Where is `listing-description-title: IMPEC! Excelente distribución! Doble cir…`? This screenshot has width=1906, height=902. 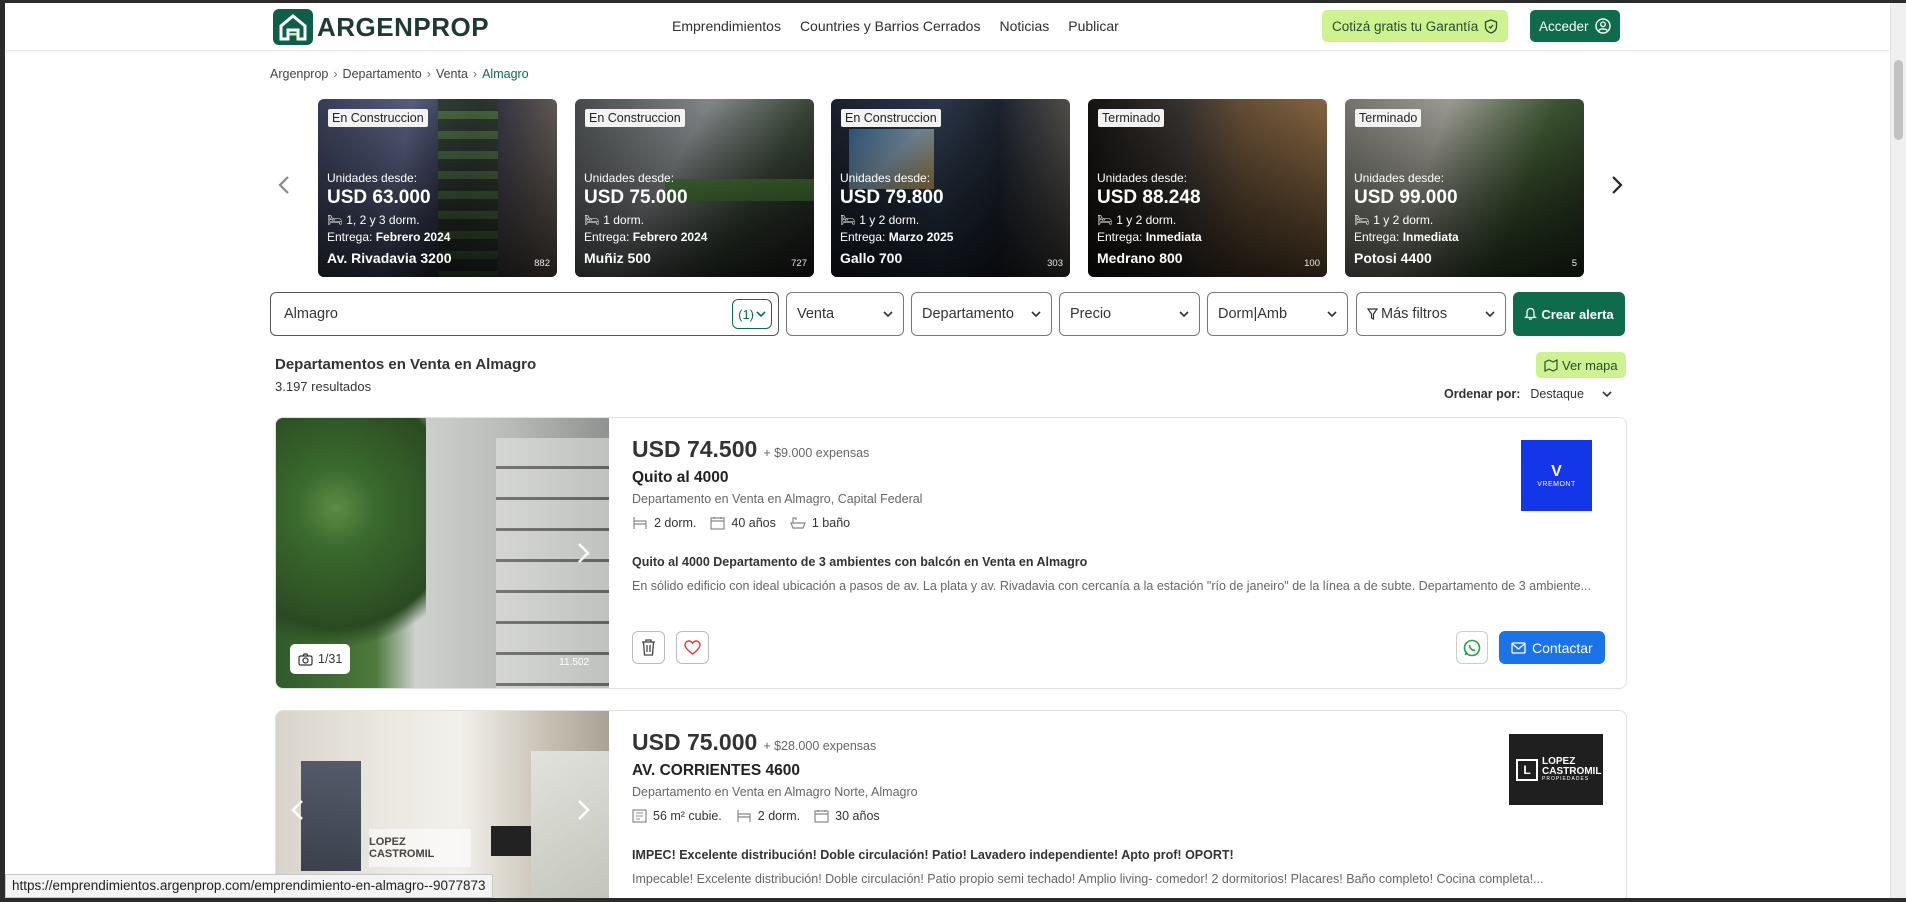 listing-description-title: IMPEC! Excelente distribución! Doble cir… is located at coordinates (933, 855).